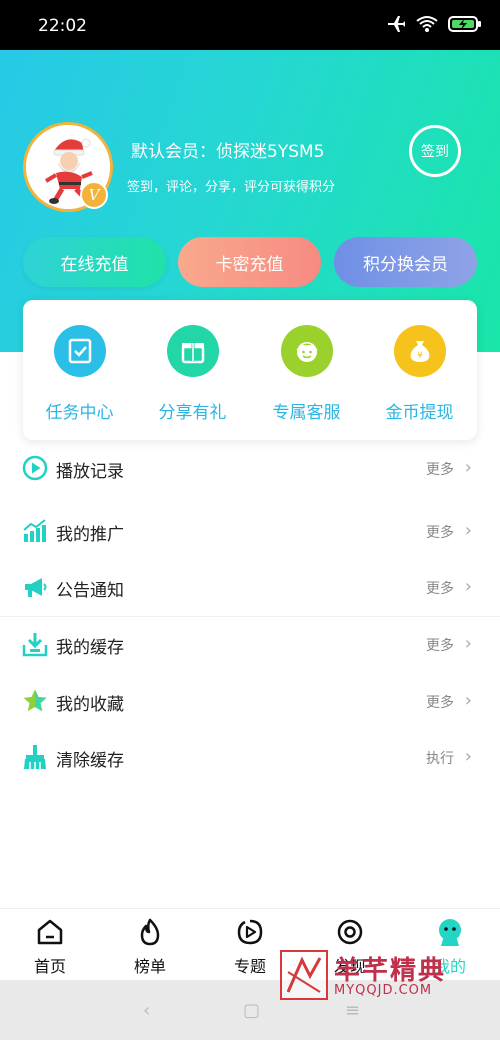 Image resolution: width=500 pixels, height=1040 pixels. Describe the element at coordinates (405, 262) in the screenshot. I see `points-to-vip-button: 积分换会员` at that location.